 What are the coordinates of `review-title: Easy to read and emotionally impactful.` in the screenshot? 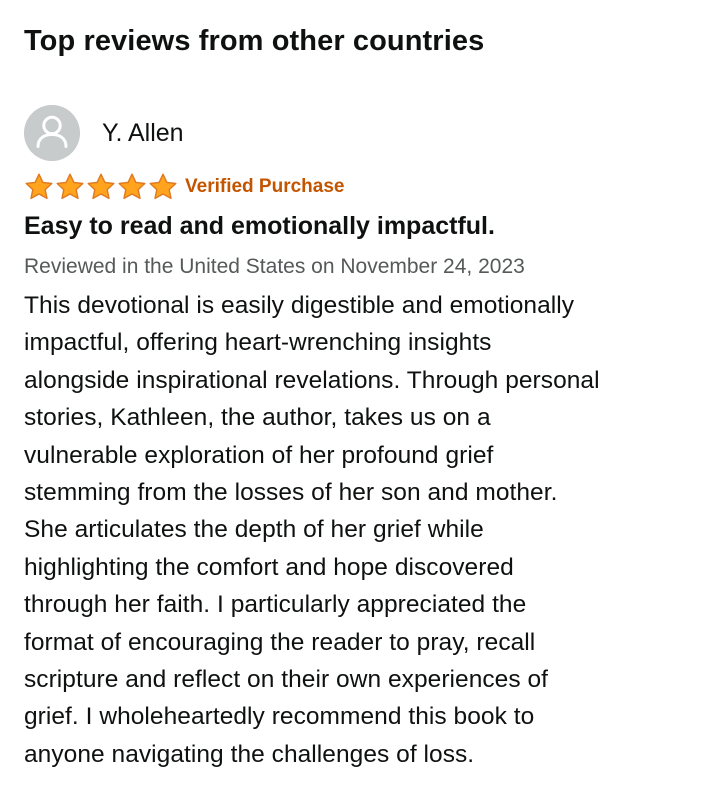 It's located at (259, 226).